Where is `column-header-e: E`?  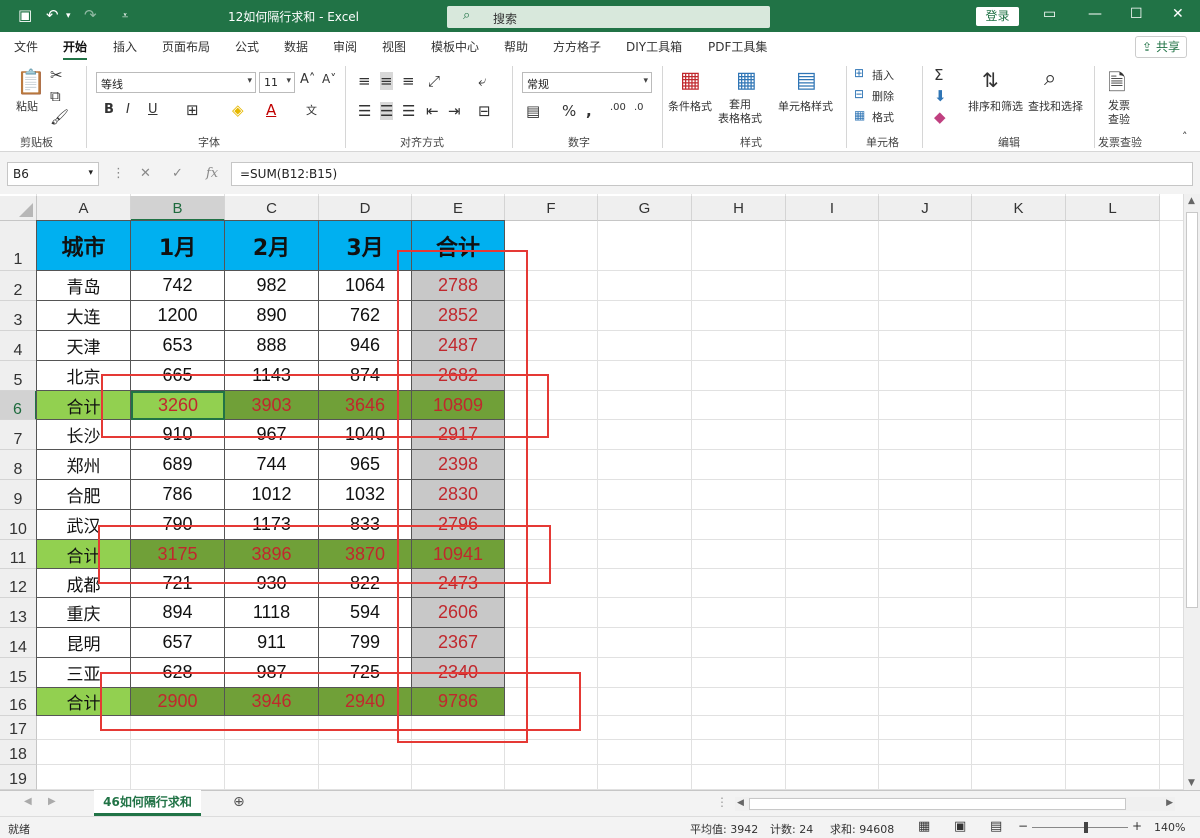
column-header-e: E is located at coordinates (458, 208).